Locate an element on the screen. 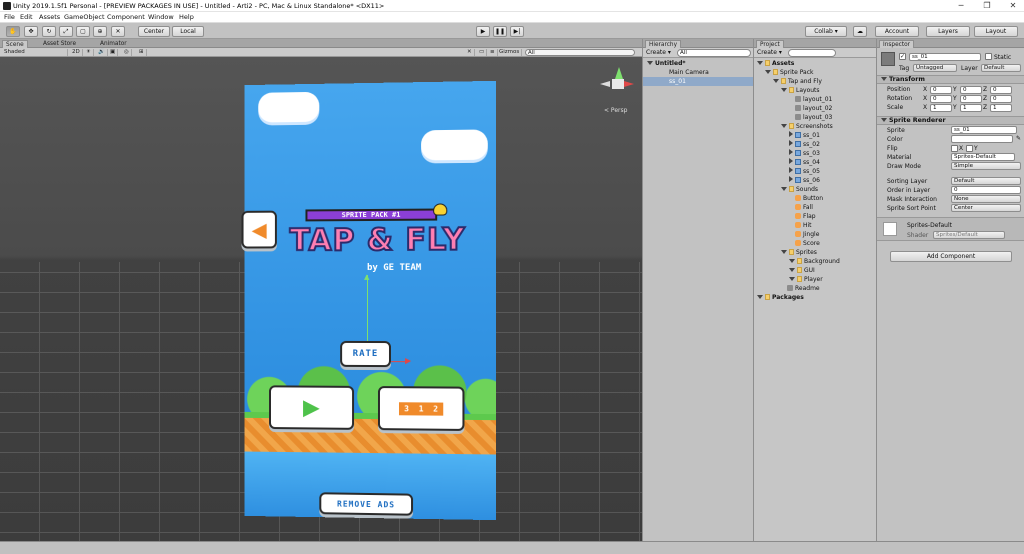 The height and width of the screenshot is (554, 1024). move-tool-icon: ✥ is located at coordinates (31, 31).